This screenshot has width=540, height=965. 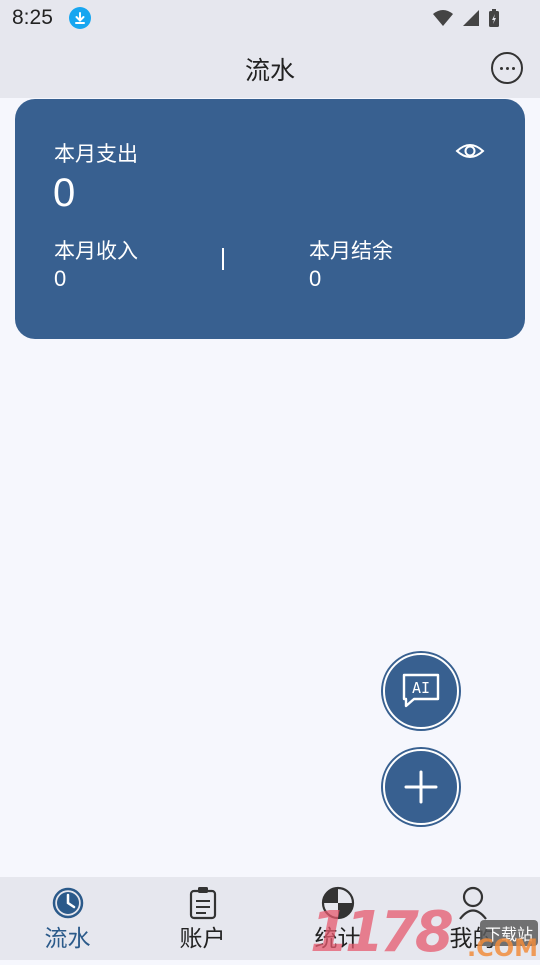 I want to click on wifi-icon, so click(x=443, y=18).